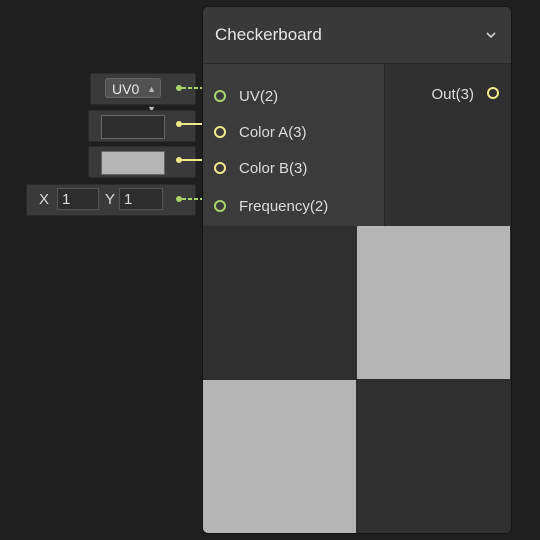 This screenshot has height=540, width=540. I want to click on frequency-y-input: 1, so click(141, 199).